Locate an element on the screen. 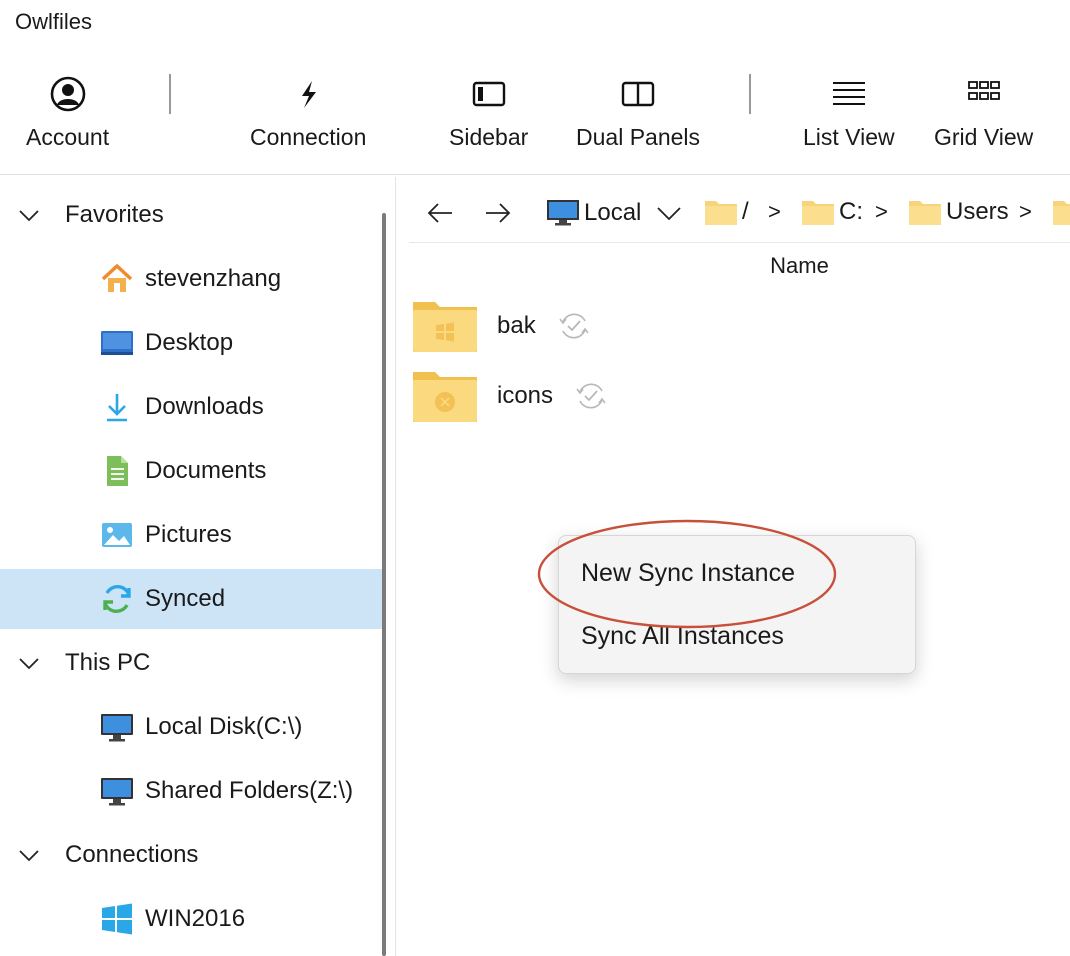 The height and width of the screenshot is (956, 1070). sidebar-item-stevenzhang: stevenzhang is located at coordinates (193, 279).